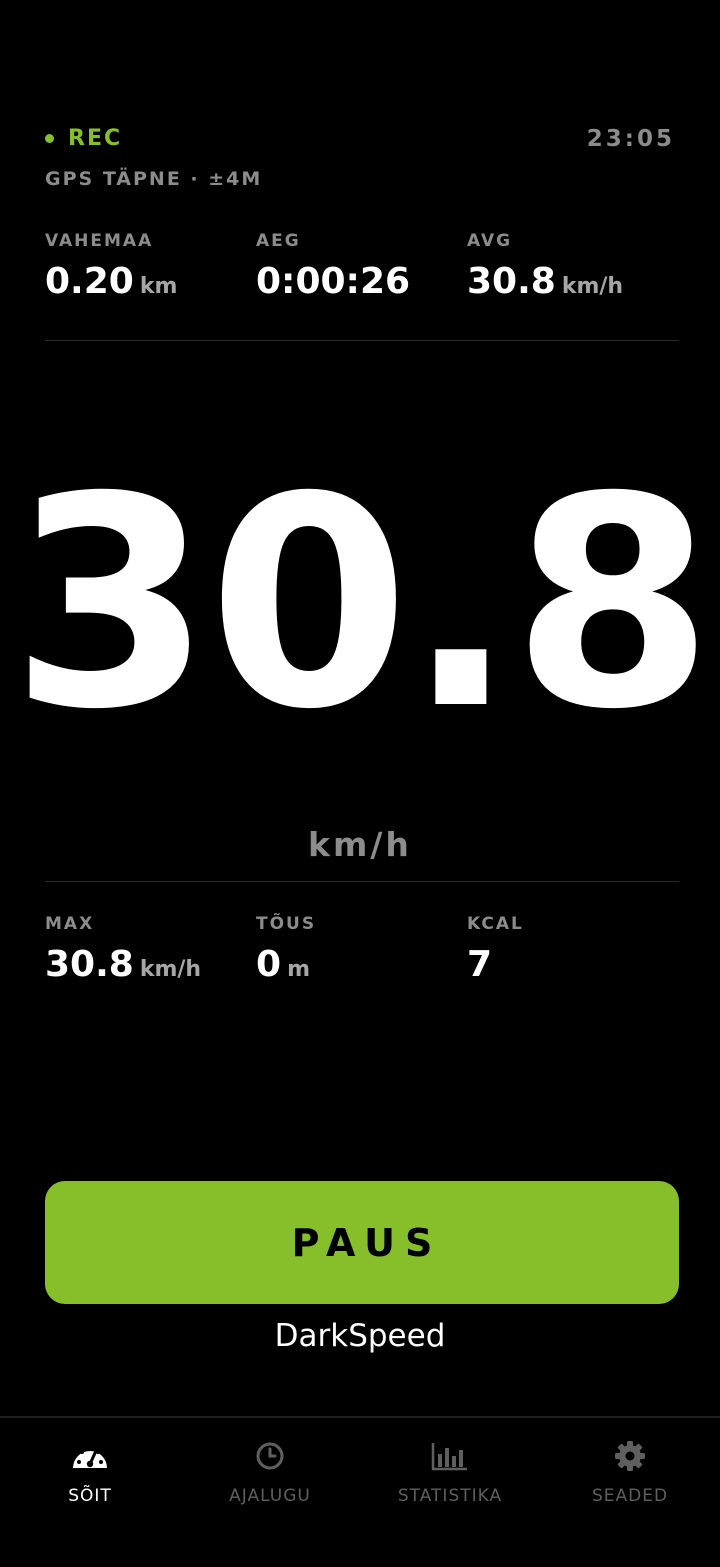 This screenshot has width=720, height=1567. What do you see at coordinates (270, 1456) in the screenshot?
I see `clock-icon` at bounding box center [270, 1456].